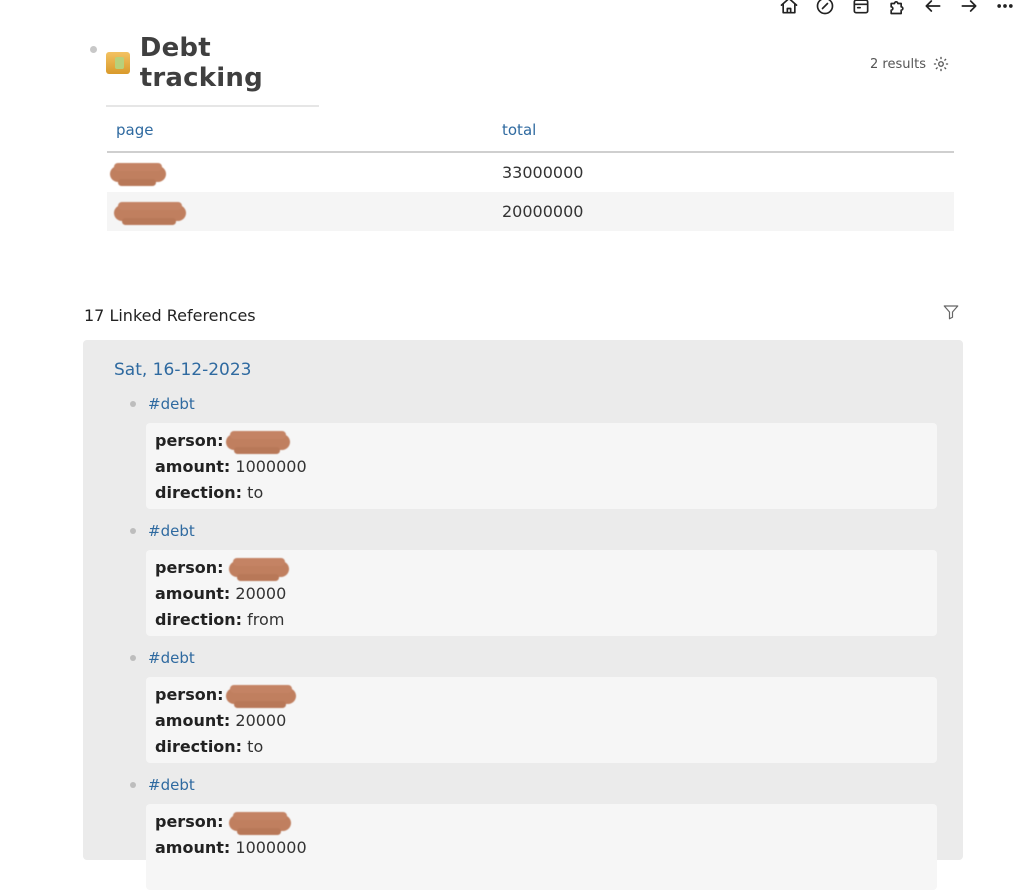 Image resolution: width=1024 pixels, height=890 pixels. Describe the element at coordinates (300, 132) in the screenshot. I see `column-header-page: page` at that location.